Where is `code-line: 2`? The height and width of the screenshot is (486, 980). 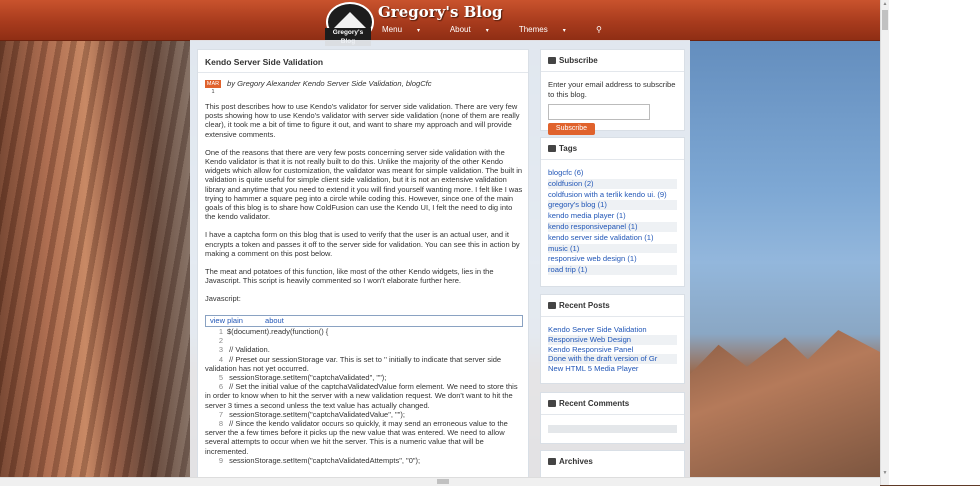
code-line: 2 is located at coordinates (364, 340).